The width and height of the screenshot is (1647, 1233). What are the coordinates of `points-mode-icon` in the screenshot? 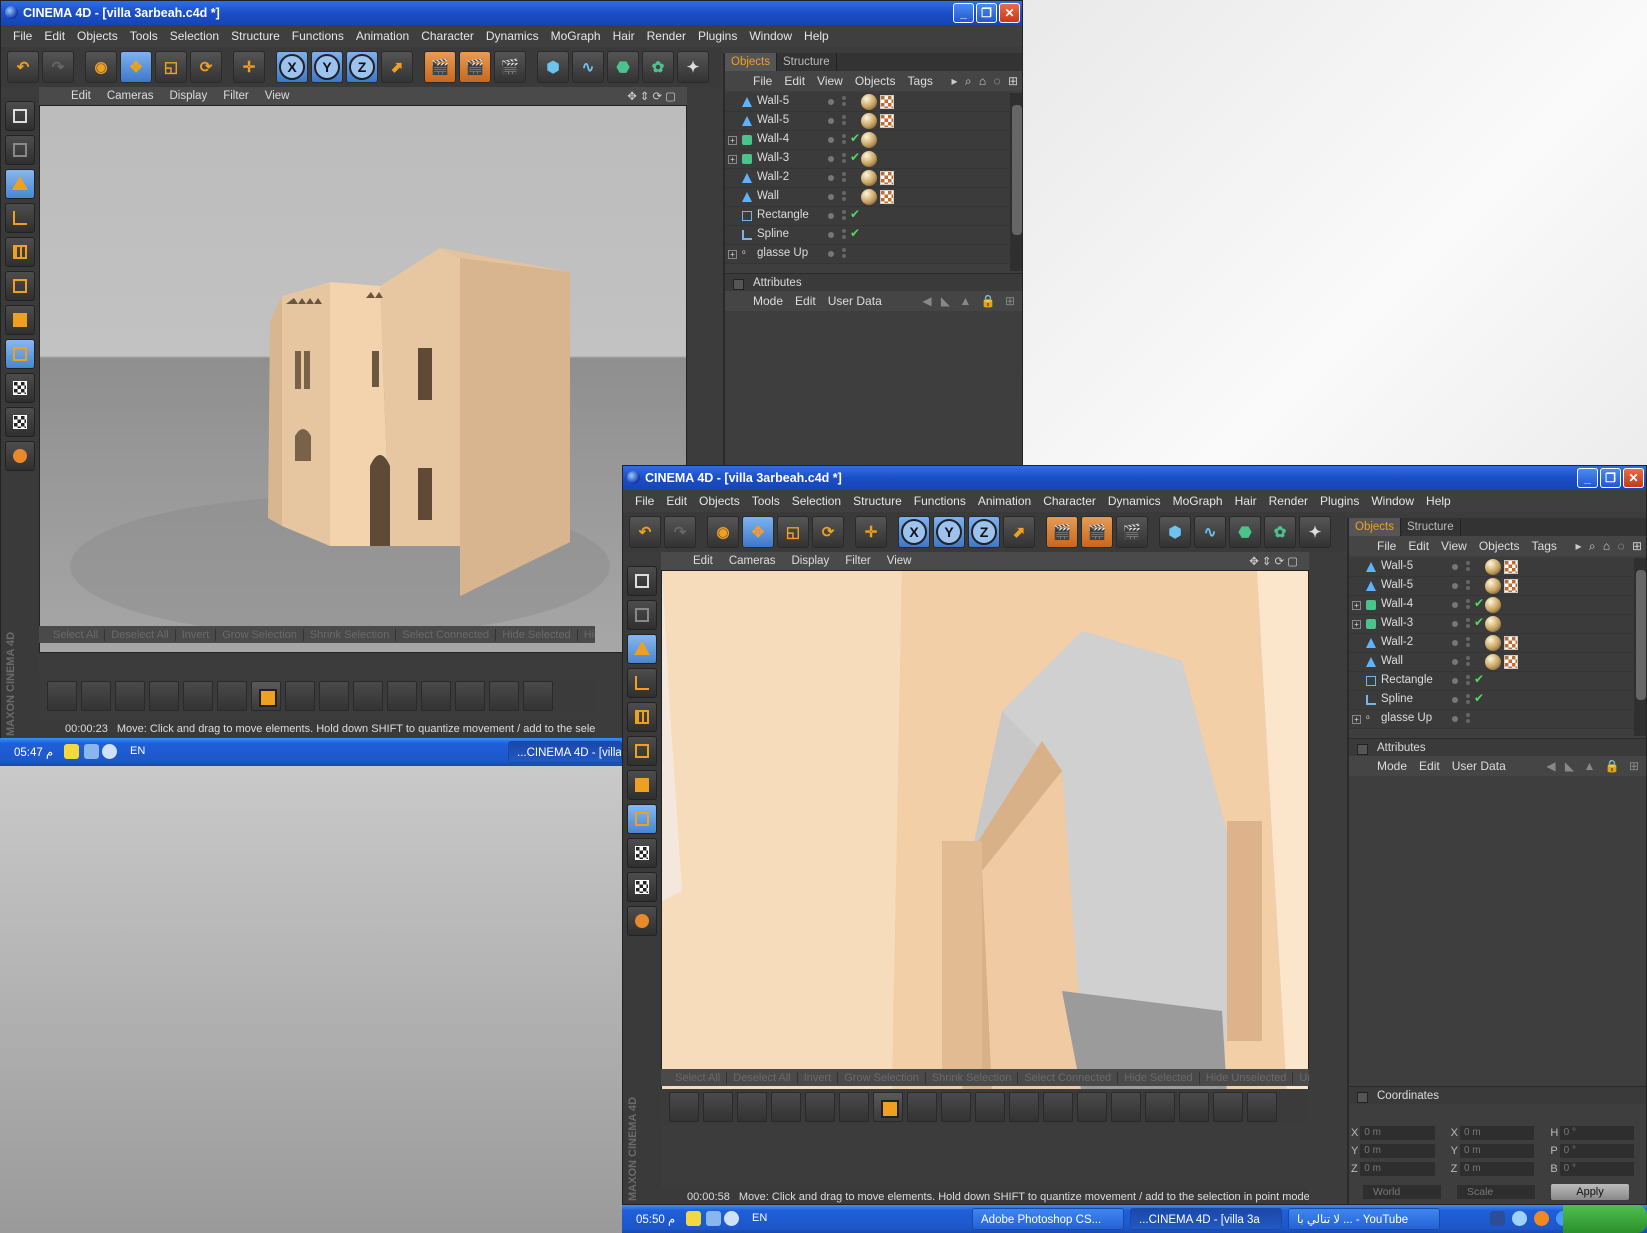 It's located at (20, 252).